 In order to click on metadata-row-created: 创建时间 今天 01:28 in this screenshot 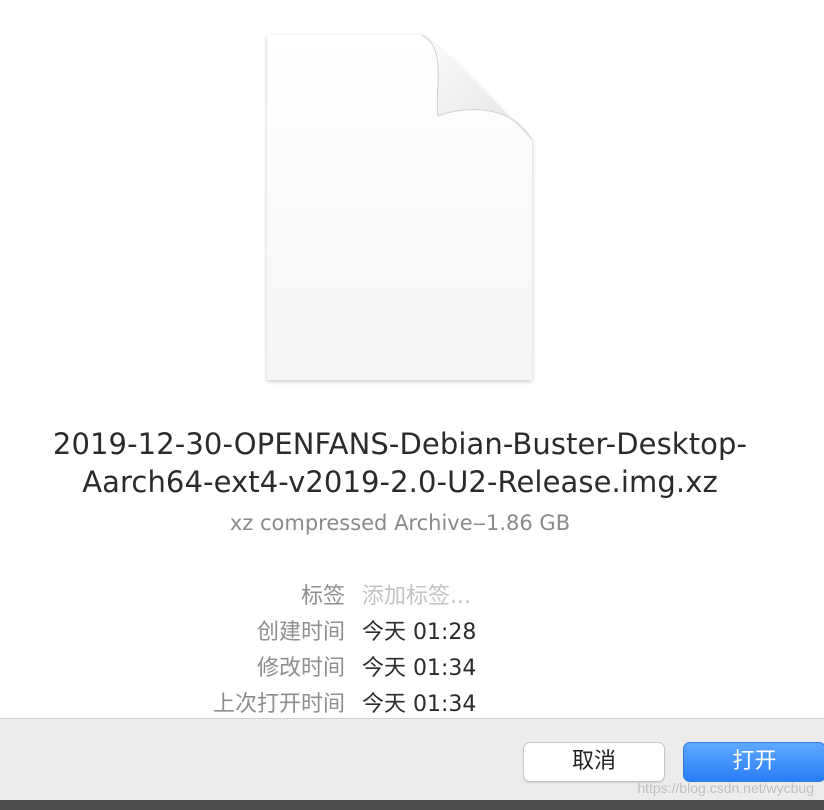, I will do `click(412, 633)`.